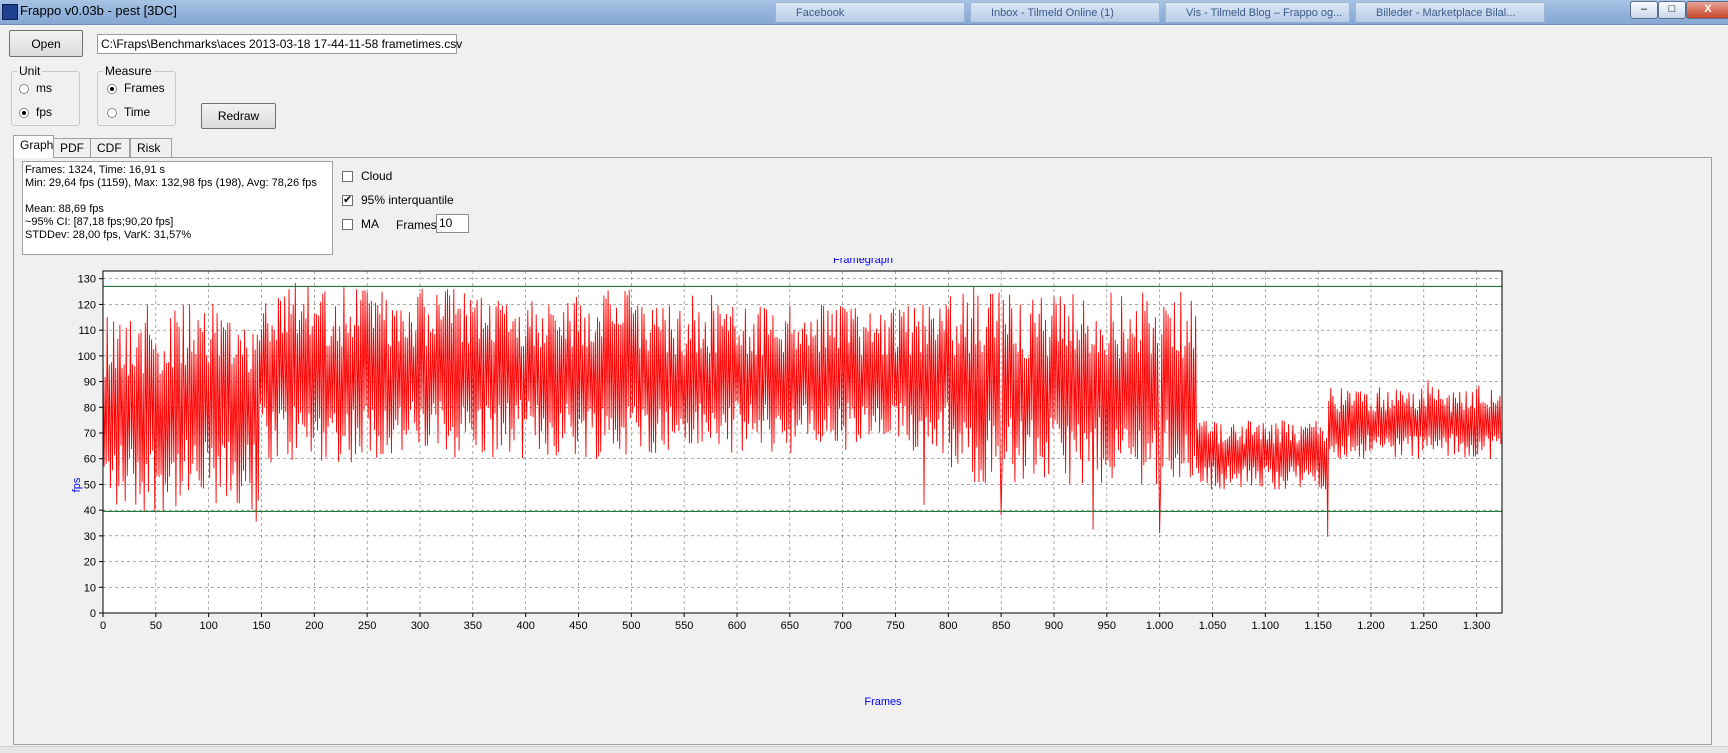 This screenshot has width=1728, height=753. I want to click on y-tick-label: 130, so click(87, 280).